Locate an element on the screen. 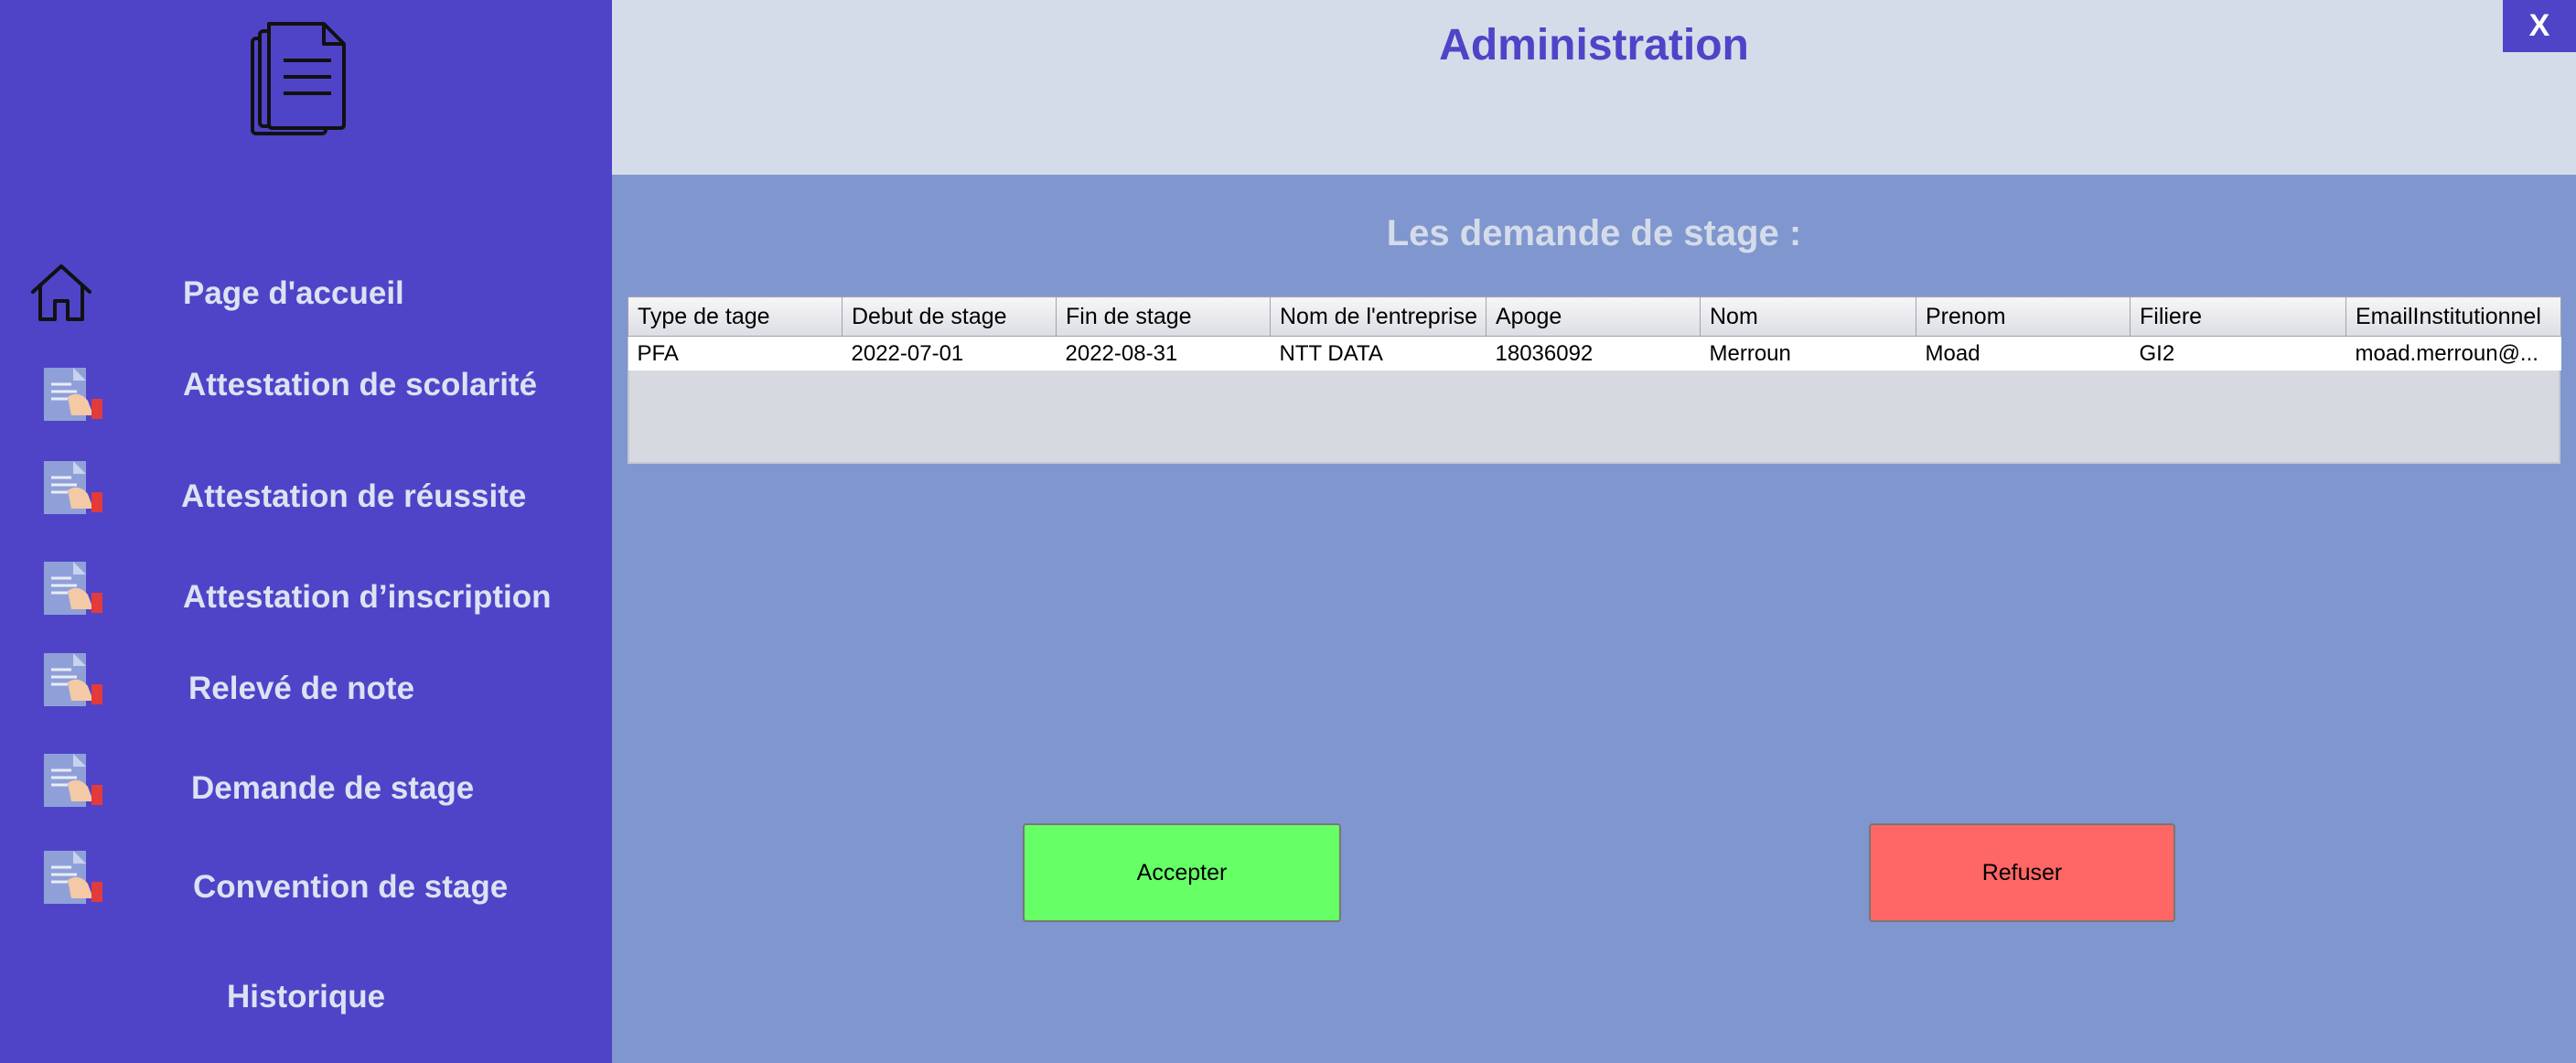  table-cell: Merroun is located at coordinates (1808, 353).